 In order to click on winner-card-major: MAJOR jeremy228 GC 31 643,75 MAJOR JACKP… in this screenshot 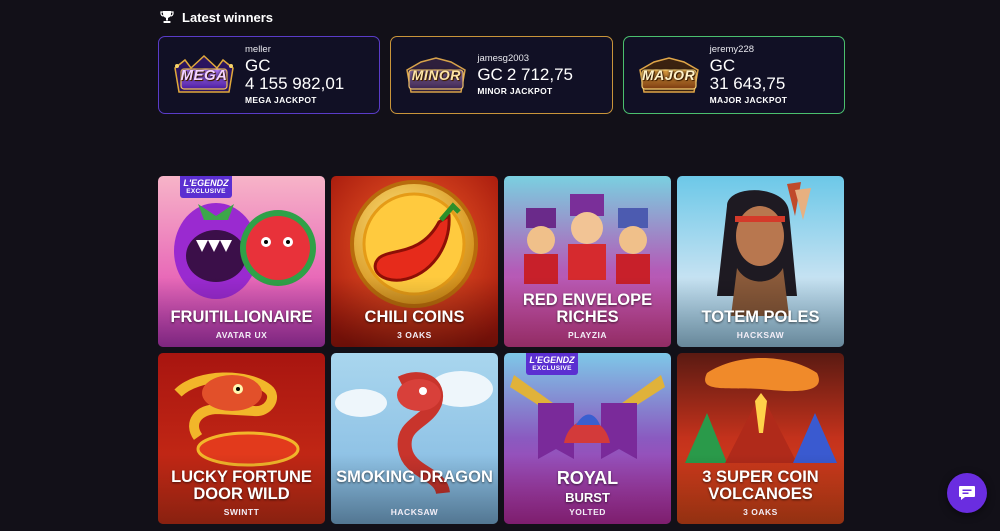, I will do `click(733, 75)`.